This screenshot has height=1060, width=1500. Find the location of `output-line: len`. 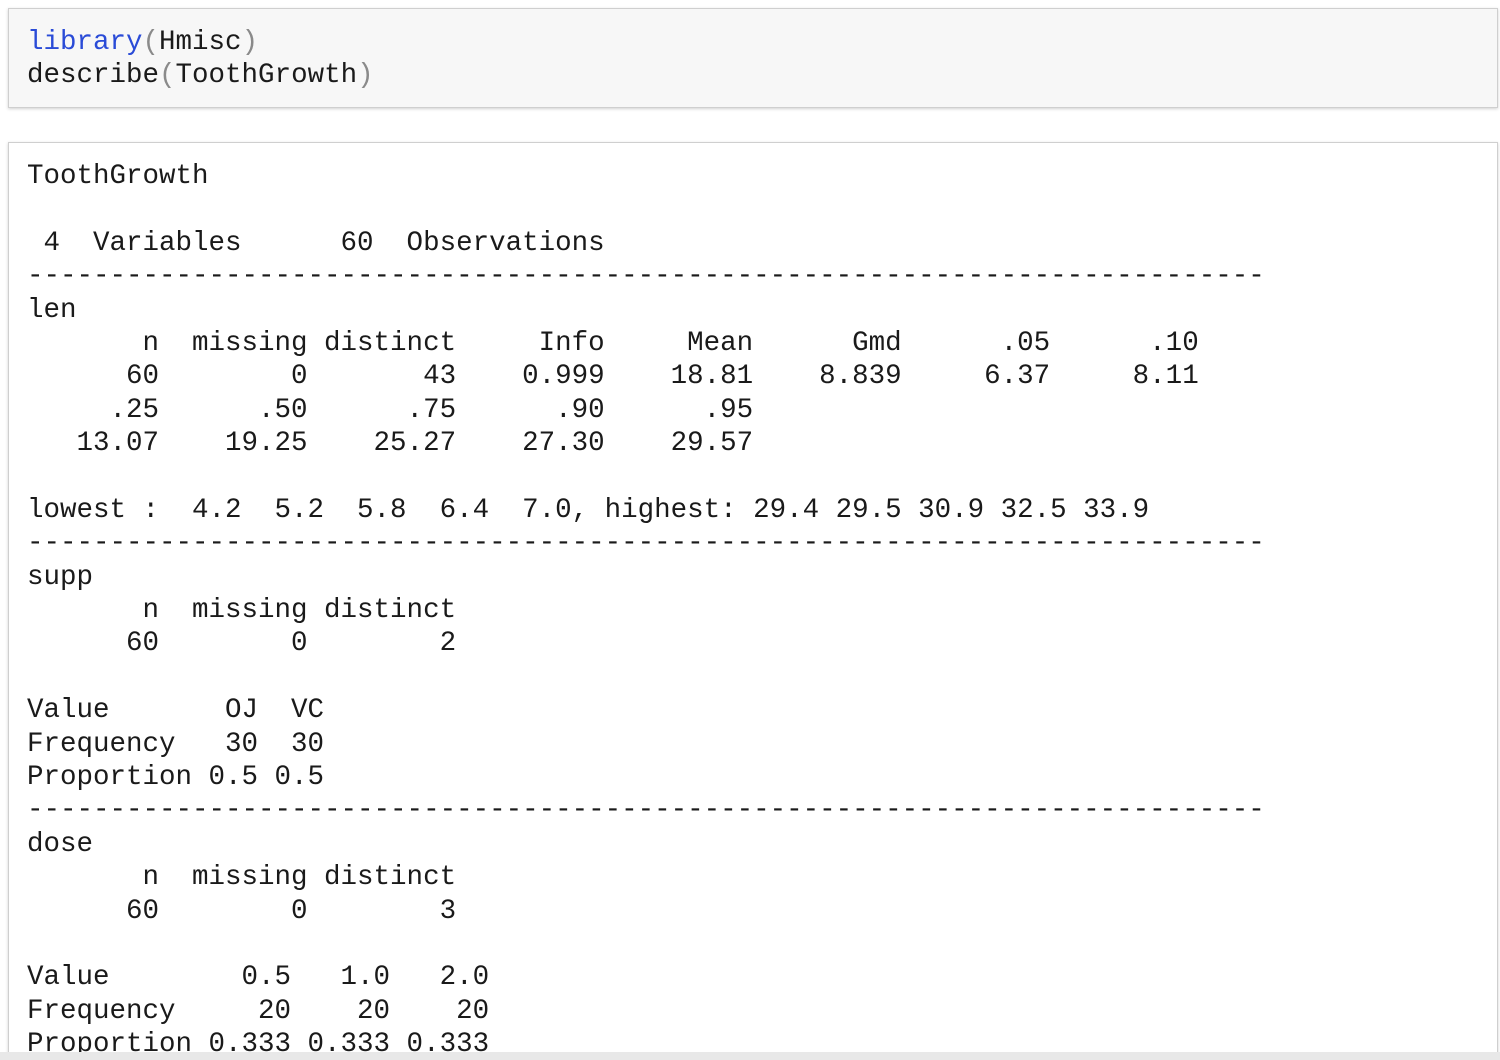

output-line: len is located at coordinates (52, 310).